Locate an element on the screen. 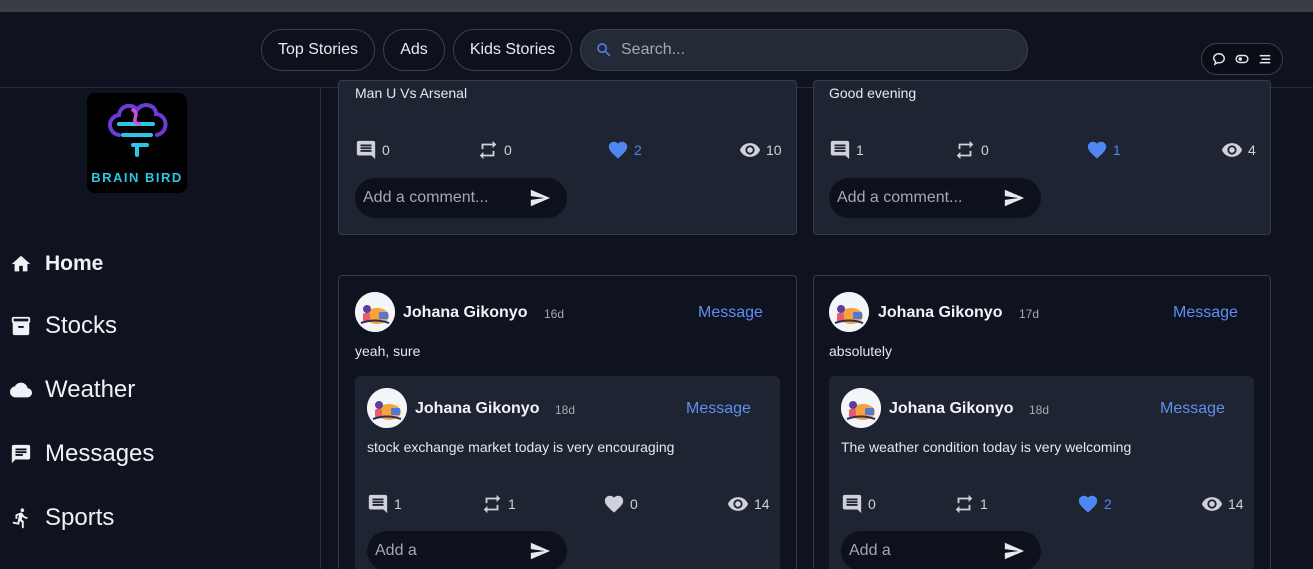 This screenshot has width=1313, height=569. browser-top-strip is located at coordinates (656, 6).